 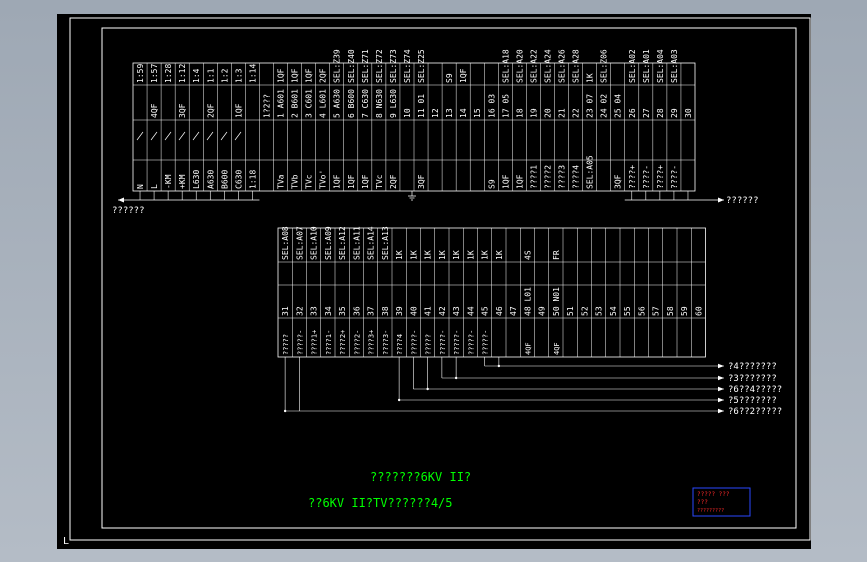 What do you see at coordinates (533, 177) in the screenshot?
I see `upper-low-label: ????1` at bounding box center [533, 177].